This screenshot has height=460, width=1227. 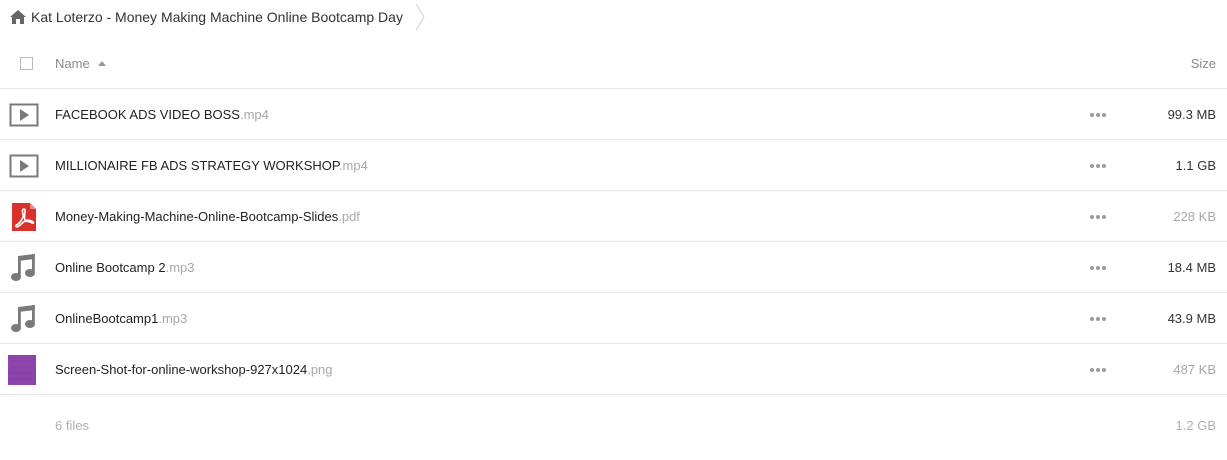 What do you see at coordinates (26, 63) in the screenshot?
I see `select-all-checkbox` at bounding box center [26, 63].